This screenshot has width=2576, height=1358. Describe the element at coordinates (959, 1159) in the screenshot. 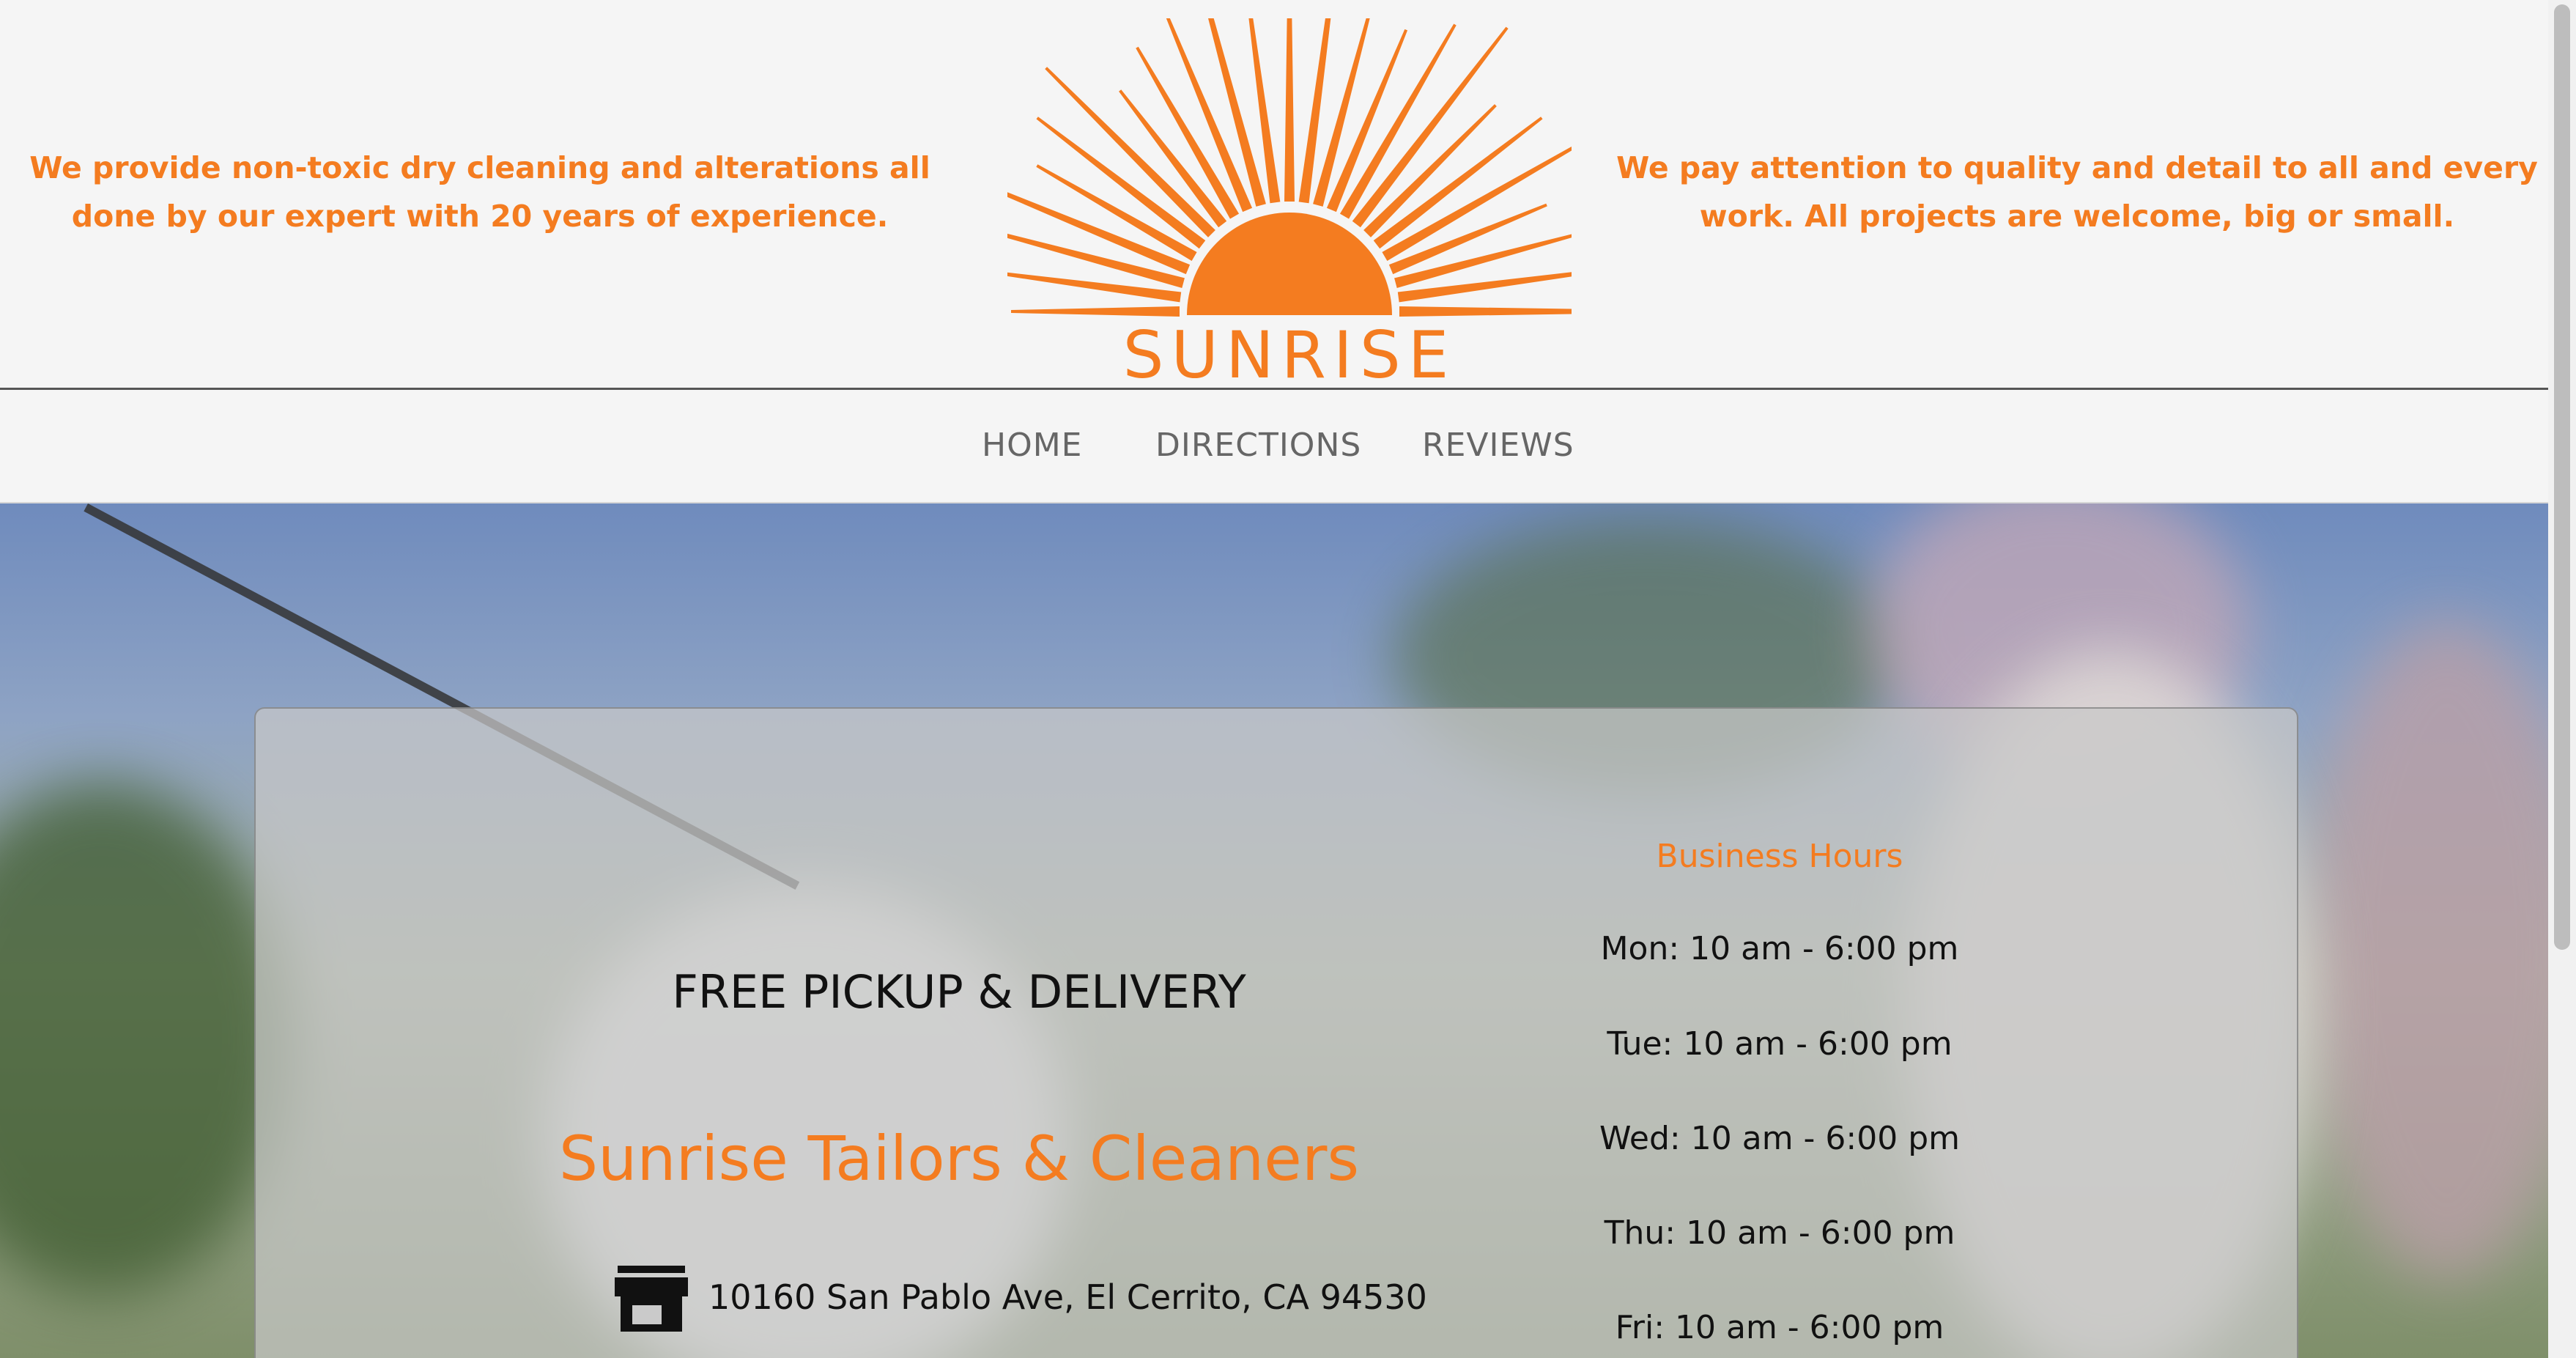

I see `business-name: Sunrise Tailors & Cleaners` at that location.